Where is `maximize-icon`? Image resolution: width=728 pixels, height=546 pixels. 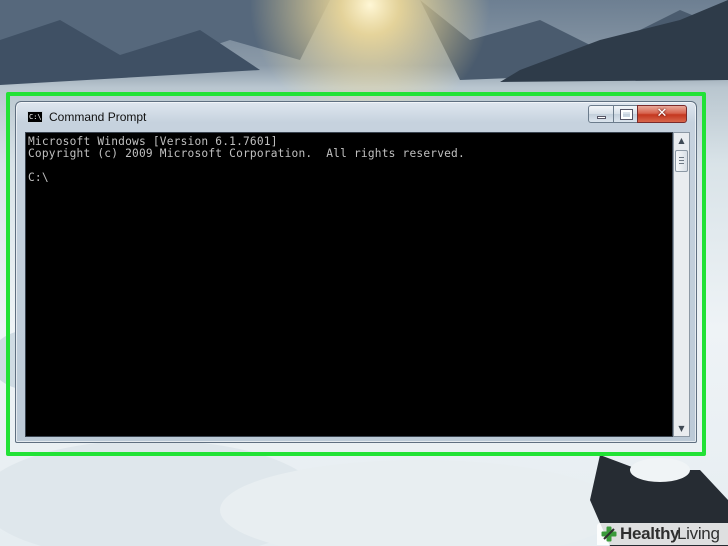 maximize-icon is located at coordinates (626, 114).